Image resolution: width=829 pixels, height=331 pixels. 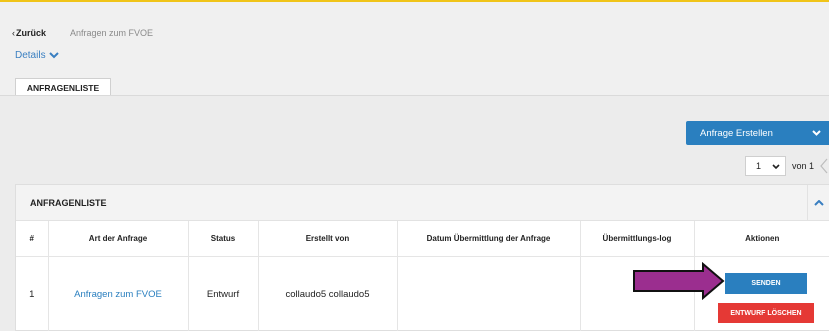 What do you see at coordinates (30, 55) in the screenshot?
I see `details-label: Details` at bounding box center [30, 55].